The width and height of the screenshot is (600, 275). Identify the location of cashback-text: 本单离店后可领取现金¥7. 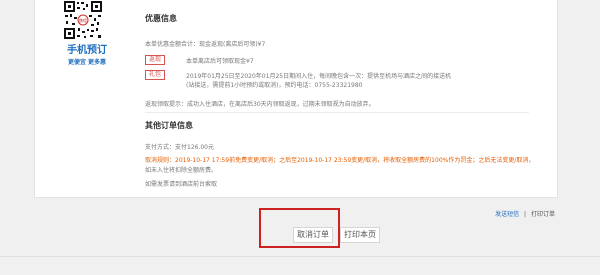
(220, 61).